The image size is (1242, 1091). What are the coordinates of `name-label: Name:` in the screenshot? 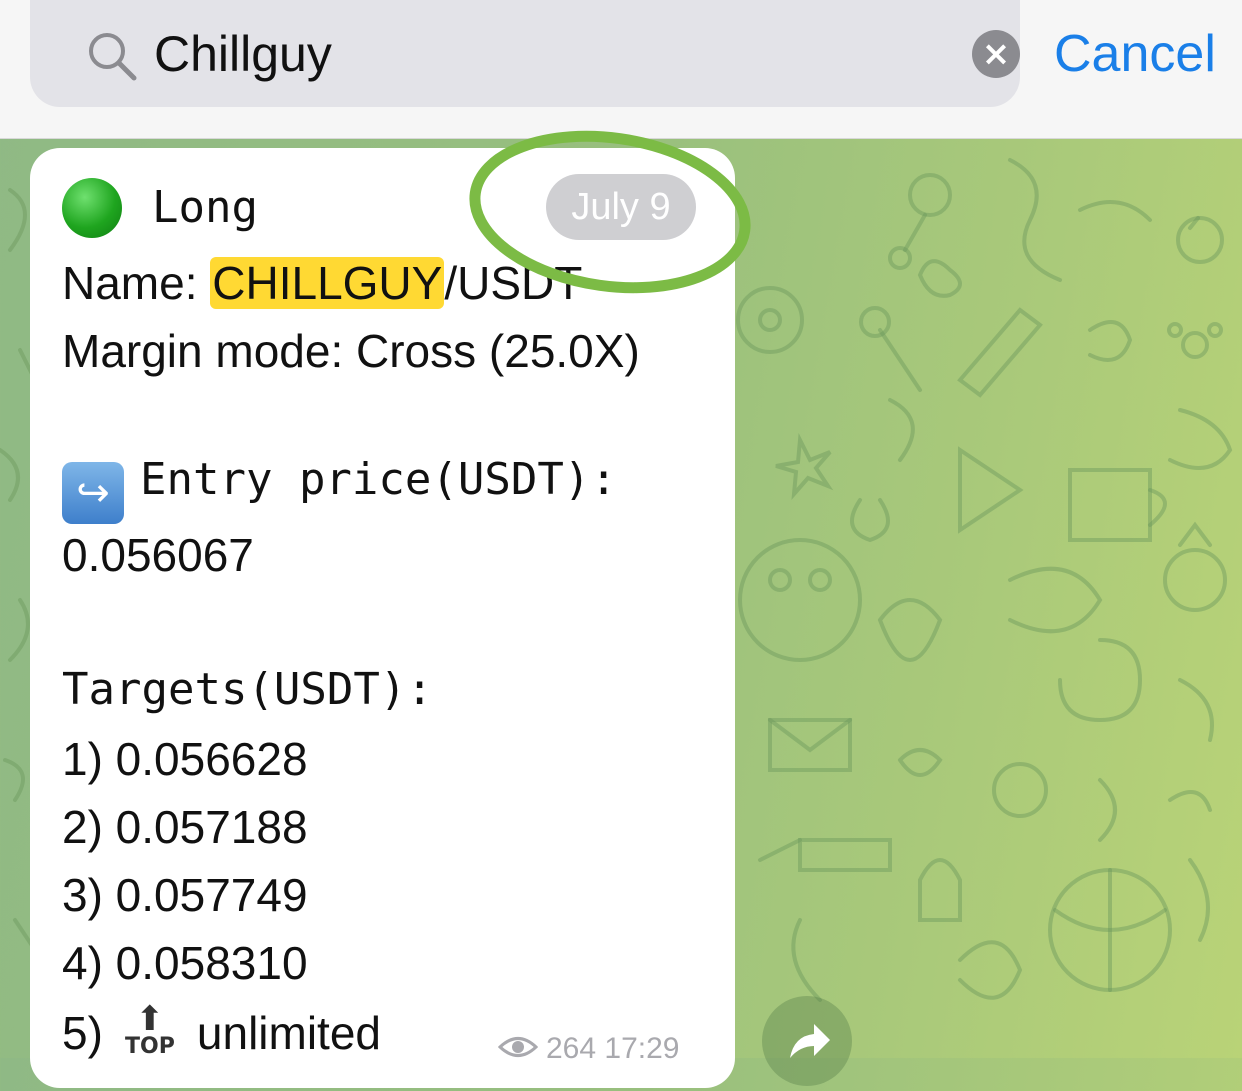 It's located at (136, 283).